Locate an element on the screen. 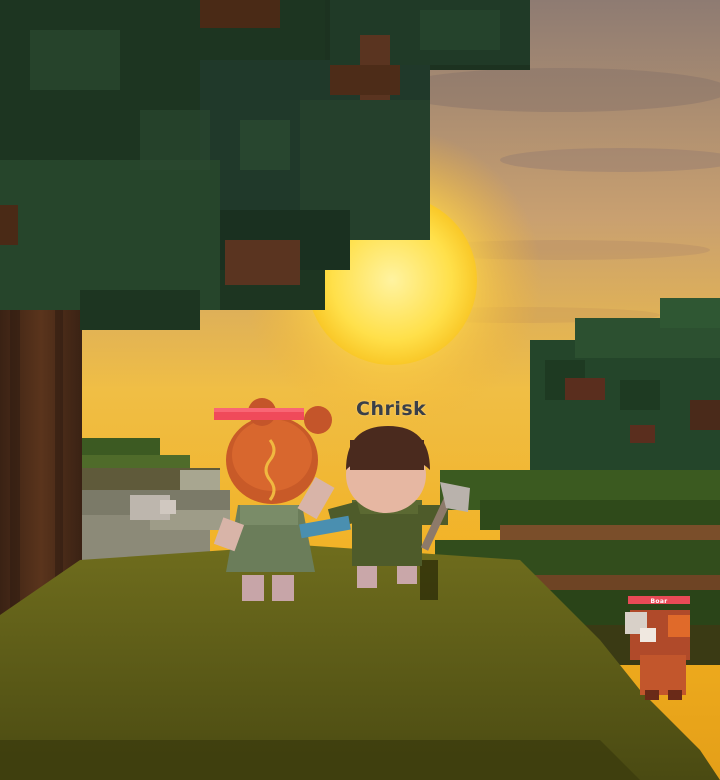  mob-nametag: Boar is located at coordinates (659, 601).